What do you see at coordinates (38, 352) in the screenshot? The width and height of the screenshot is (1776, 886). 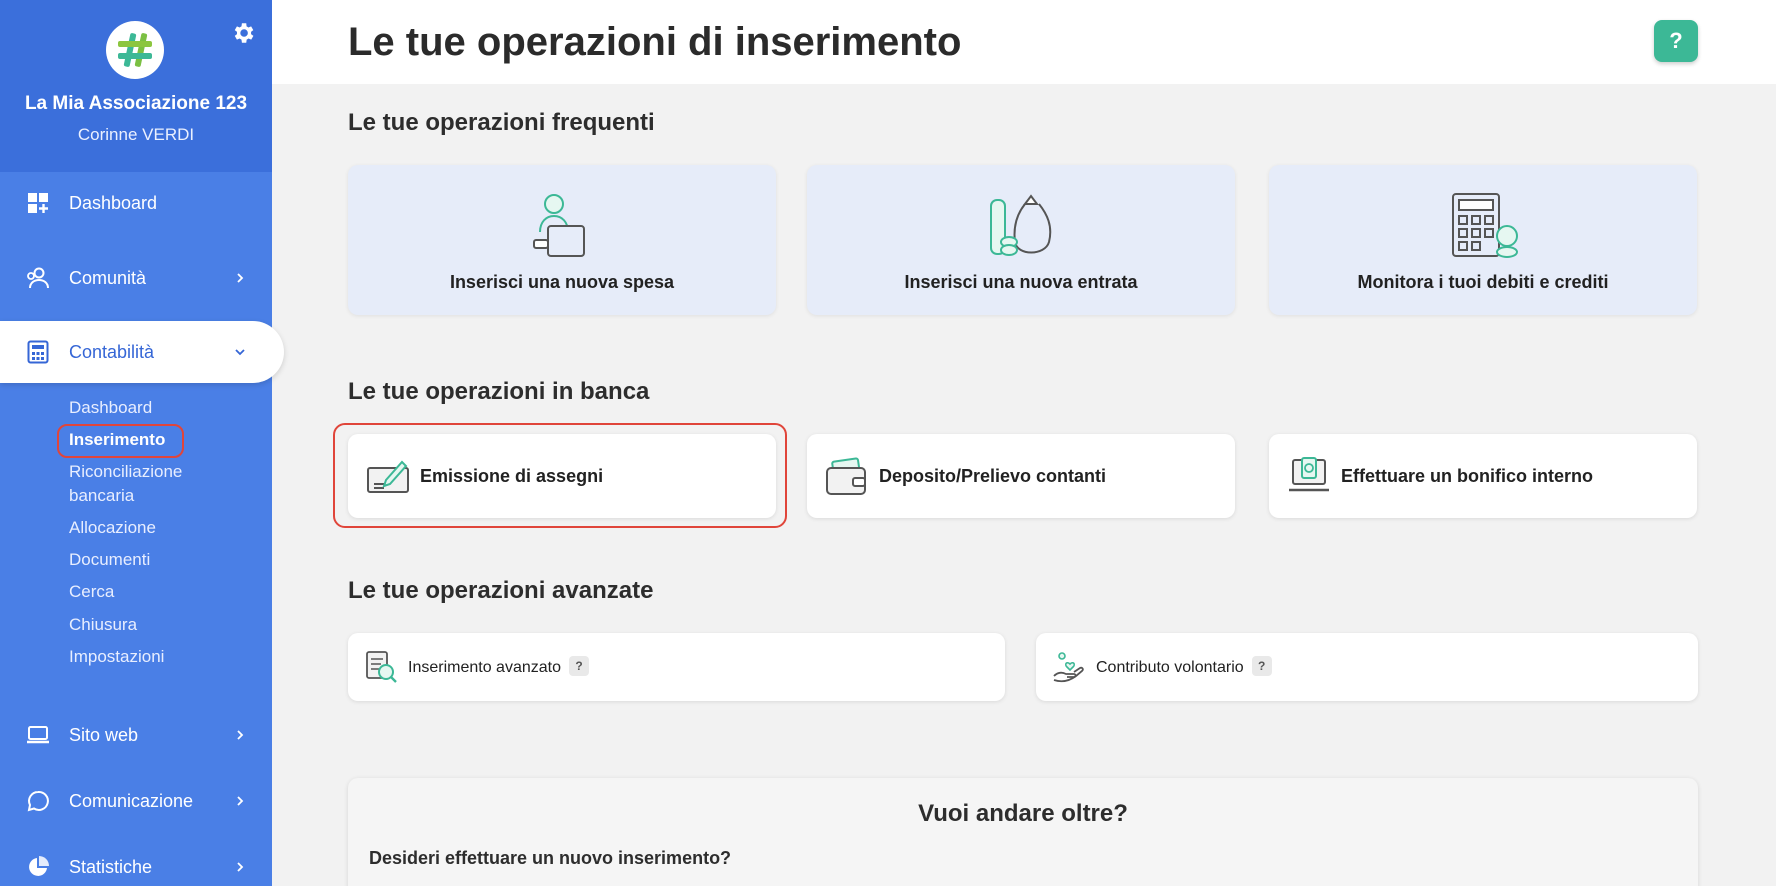 I see `calculator-icon` at bounding box center [38, 352].